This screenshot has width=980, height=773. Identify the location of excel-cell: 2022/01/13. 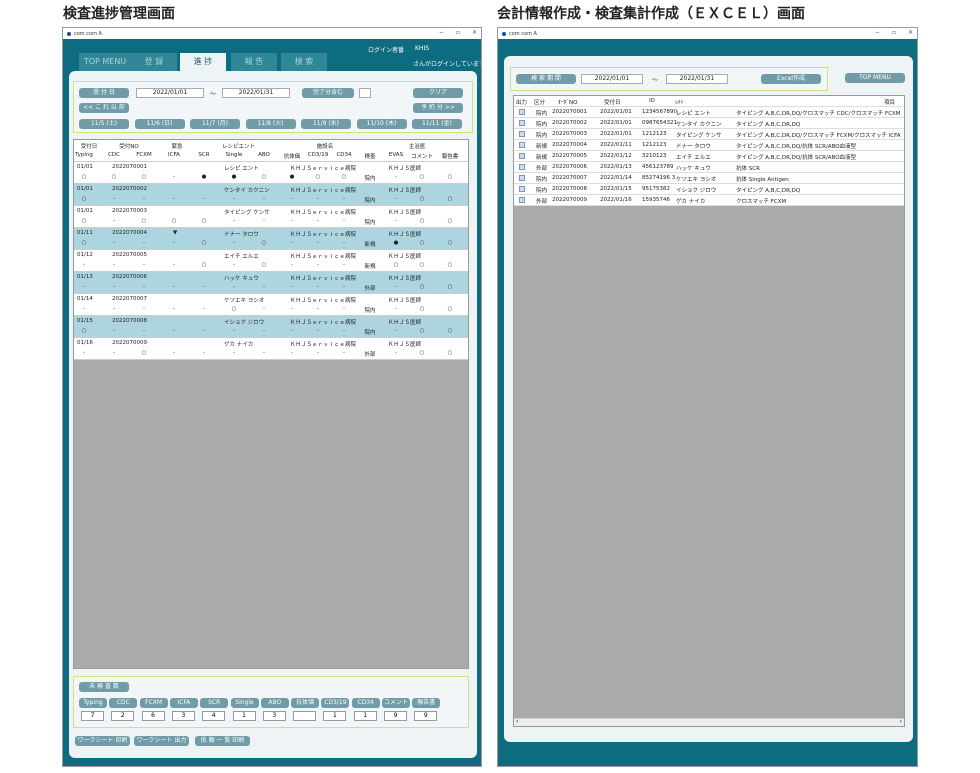
(616, 167).